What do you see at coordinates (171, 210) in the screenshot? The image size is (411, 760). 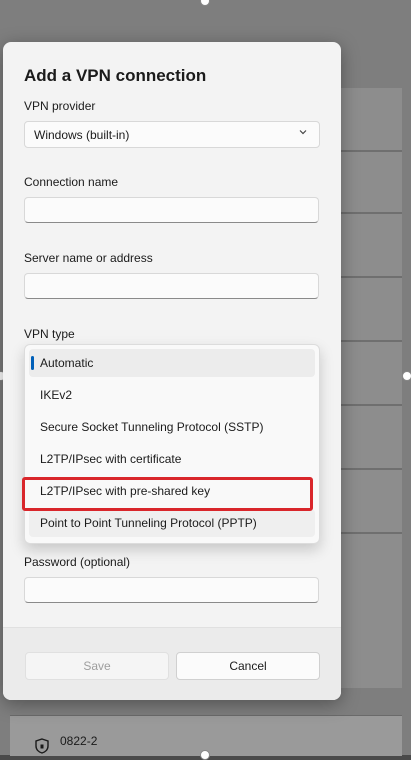 I see `connection-name-input` at bounding box center [171, 210].